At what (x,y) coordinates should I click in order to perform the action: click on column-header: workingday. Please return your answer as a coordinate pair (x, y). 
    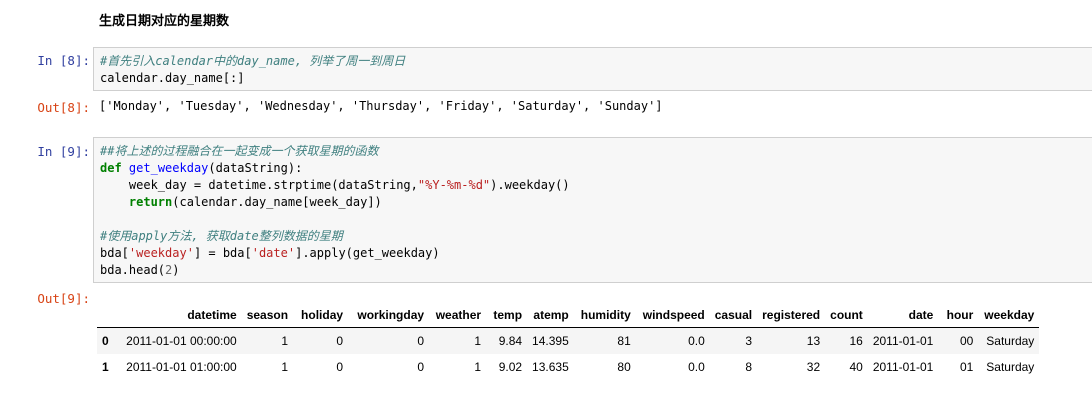
    Looking at the image, I should click on (389, 315).